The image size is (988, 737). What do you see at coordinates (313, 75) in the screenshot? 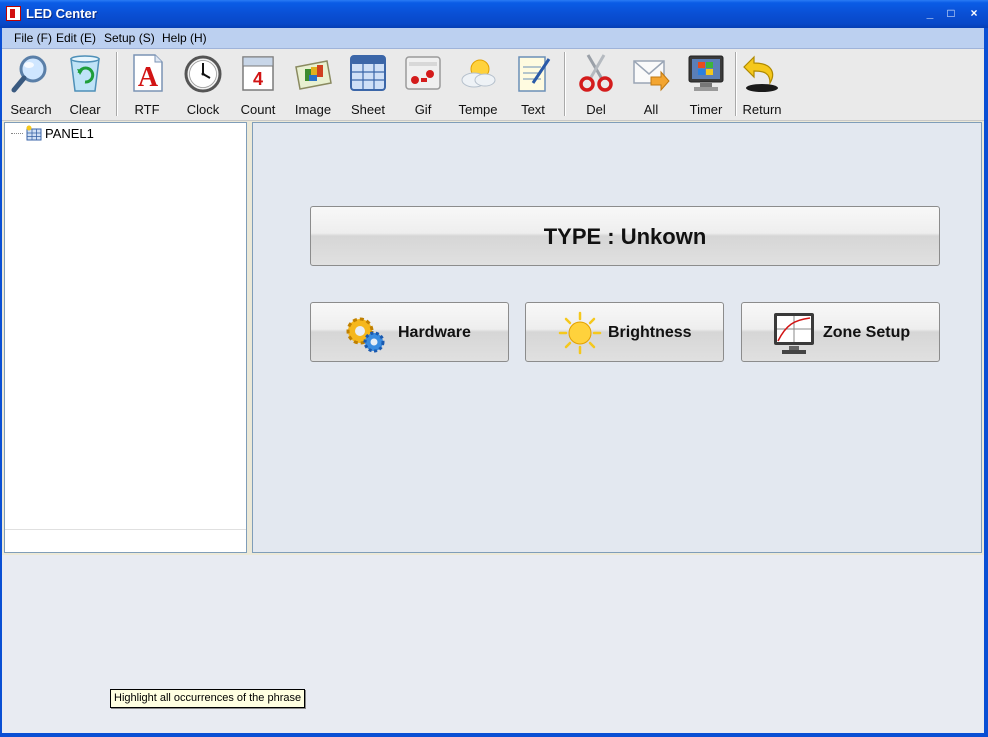
I see `image-icon` at bounding box center [313, 75].